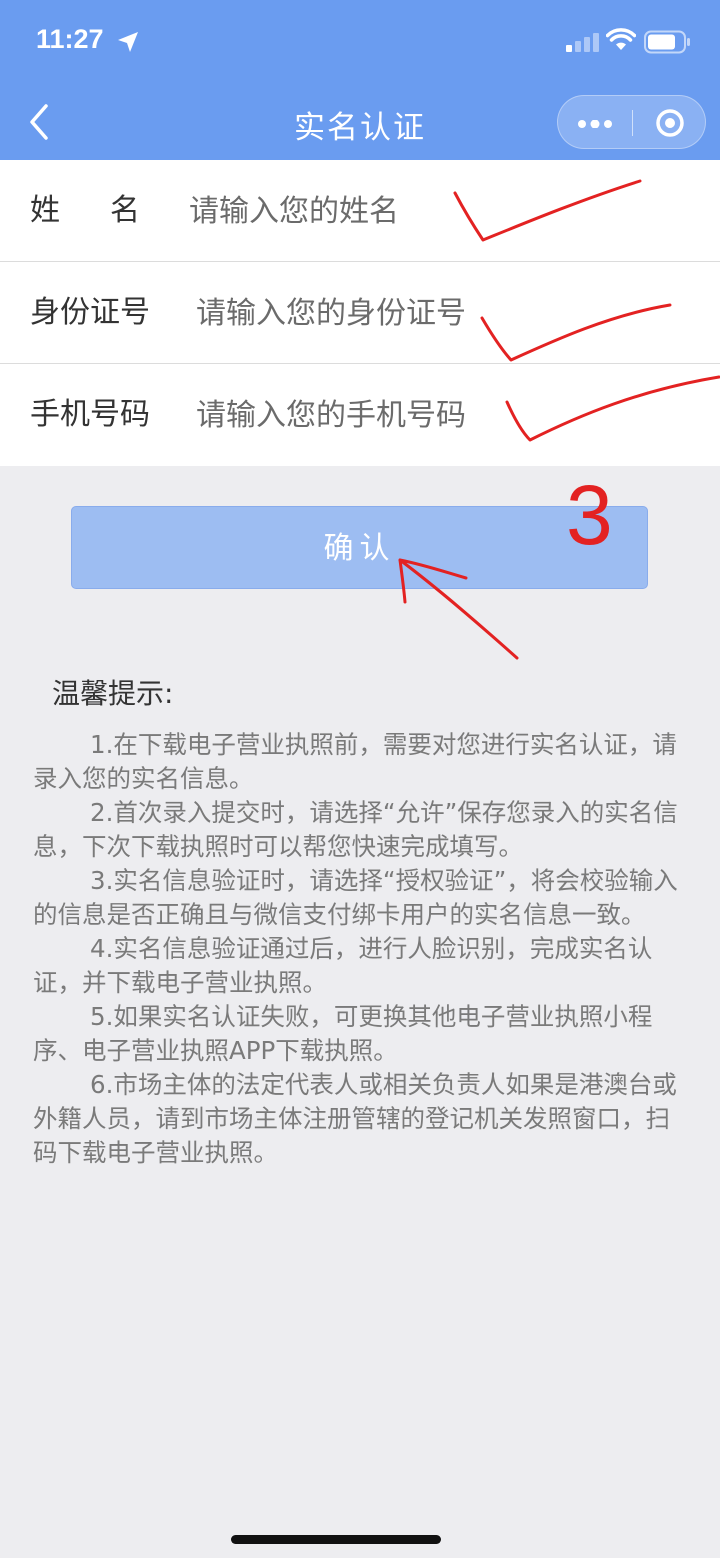  I want to click on status-time: 11:27, so click(70, 39).